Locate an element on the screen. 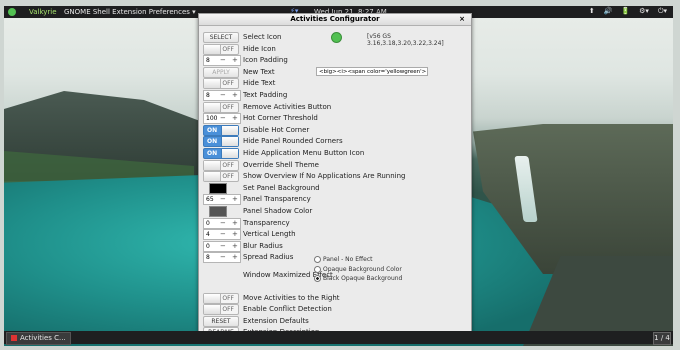  setting-label: Enable Conflict Detection is located at coordinates (287, 309).